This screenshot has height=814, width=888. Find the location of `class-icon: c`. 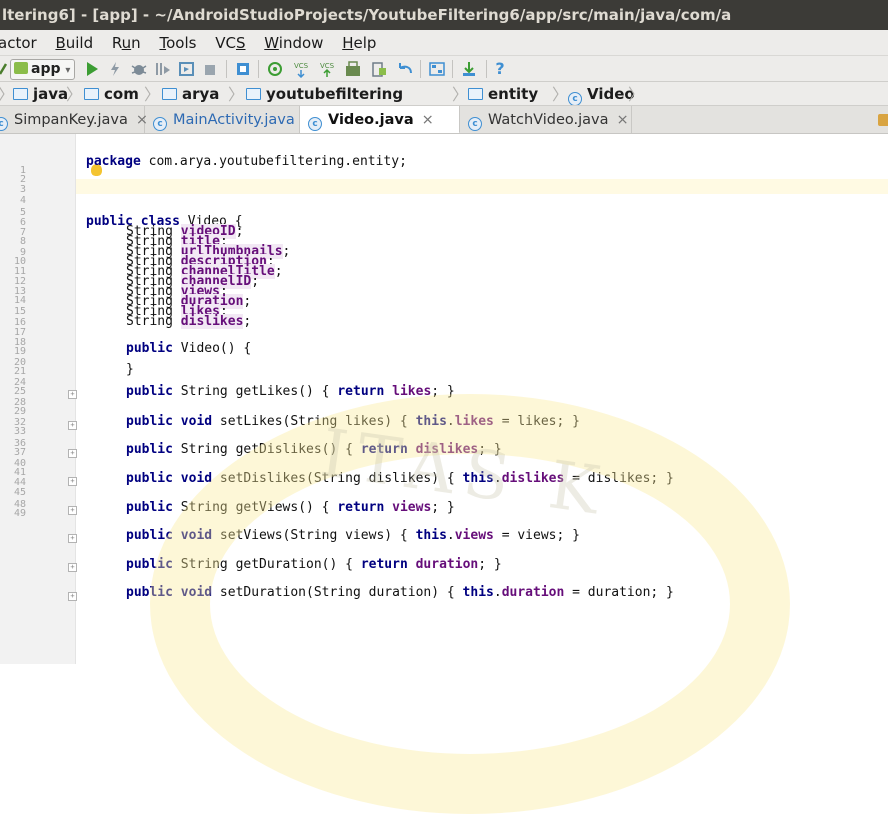

class-icon: c is located at coordinates (315, 124).